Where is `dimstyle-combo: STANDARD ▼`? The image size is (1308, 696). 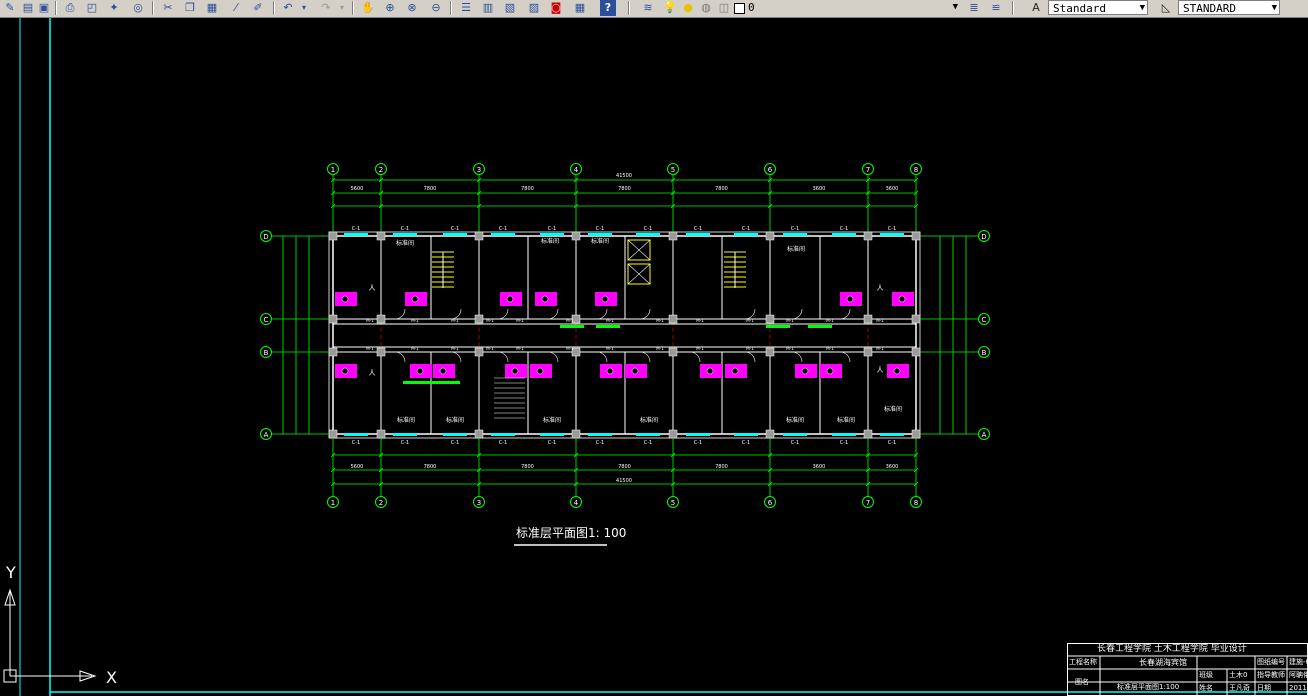
dimstyle-combo: STANDARD ▼ is located at coordinates (1229, 7).